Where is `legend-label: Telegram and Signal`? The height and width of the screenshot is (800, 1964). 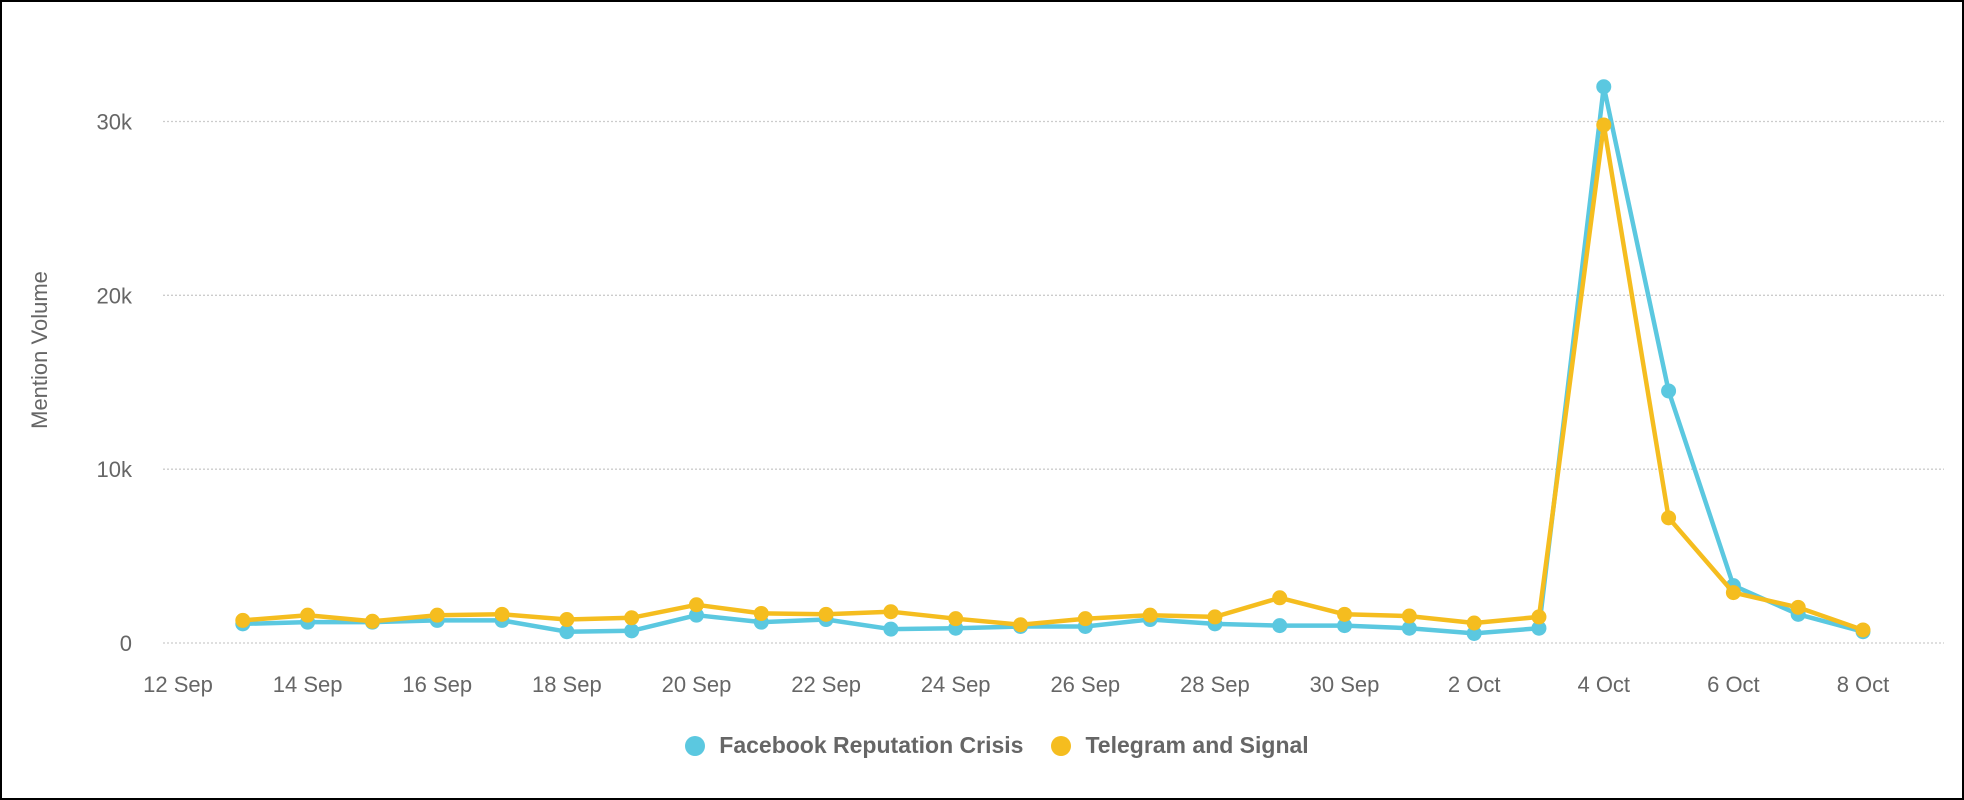
legend-label: Telegram and Signal is located at coordinates (1197, 745).